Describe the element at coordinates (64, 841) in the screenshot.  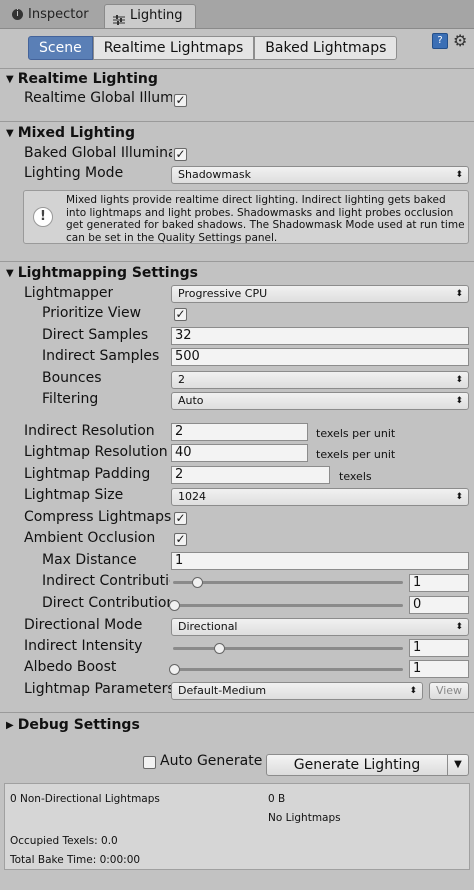
I see `occupied-texels: Occupied Texels: 0.0` at that location.